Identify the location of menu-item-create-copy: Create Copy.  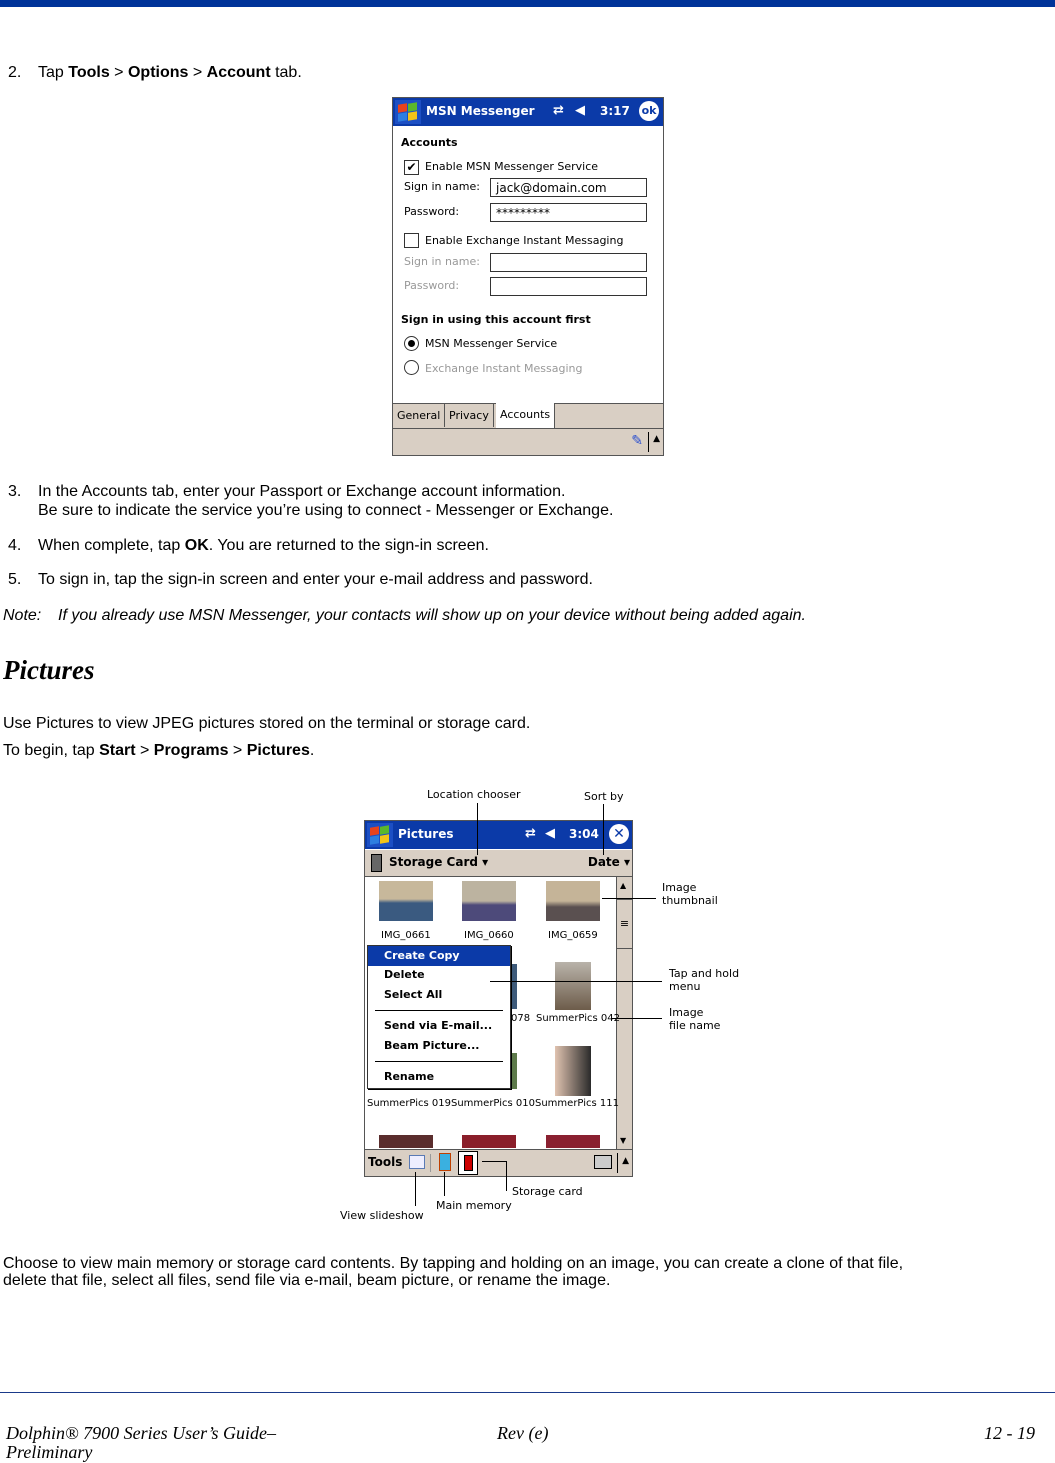
(439, 956).